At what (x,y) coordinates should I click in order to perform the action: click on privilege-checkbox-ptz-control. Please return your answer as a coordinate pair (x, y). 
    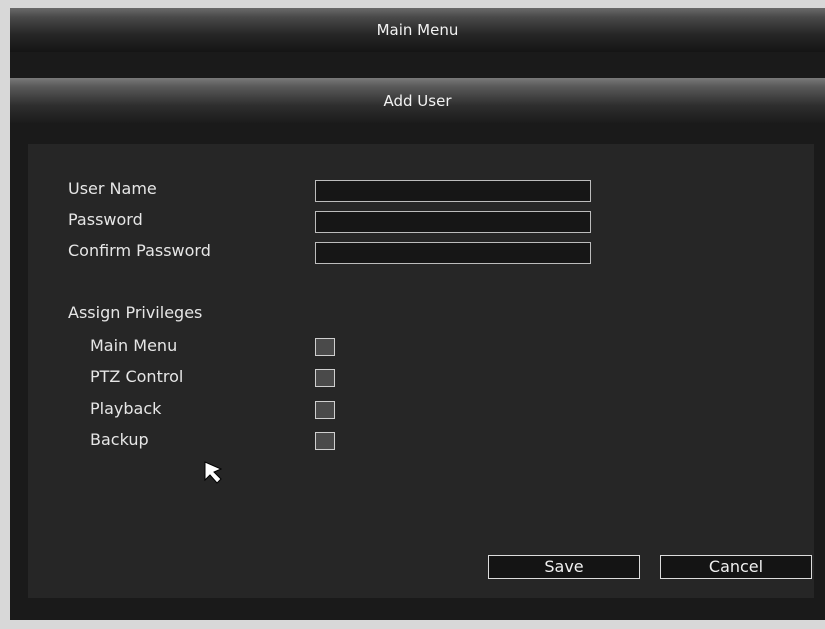
    Looking at the image, I should click on (325, 378).